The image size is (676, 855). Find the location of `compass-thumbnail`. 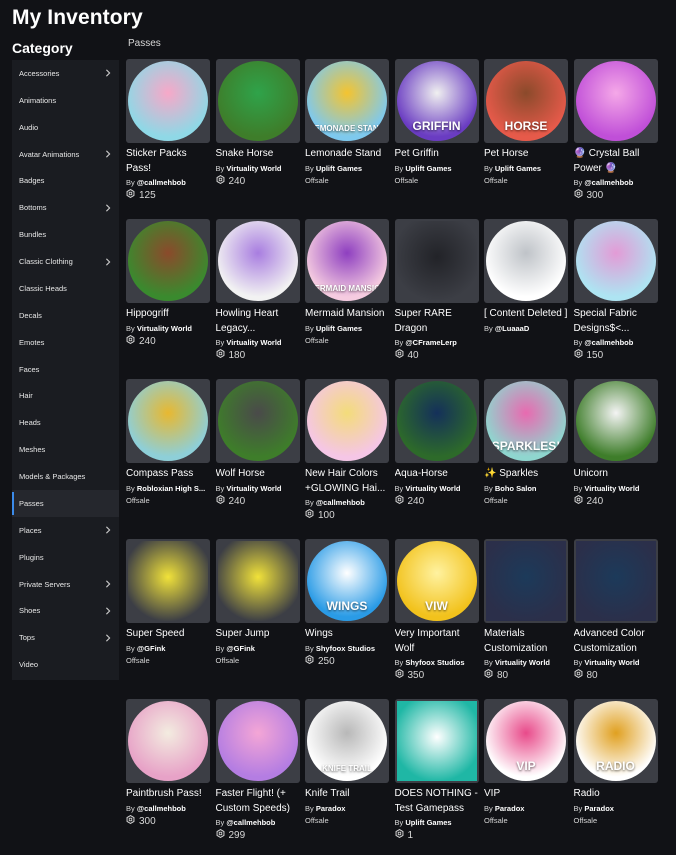

compass-thumbnail is located at coordinates (168, 421).